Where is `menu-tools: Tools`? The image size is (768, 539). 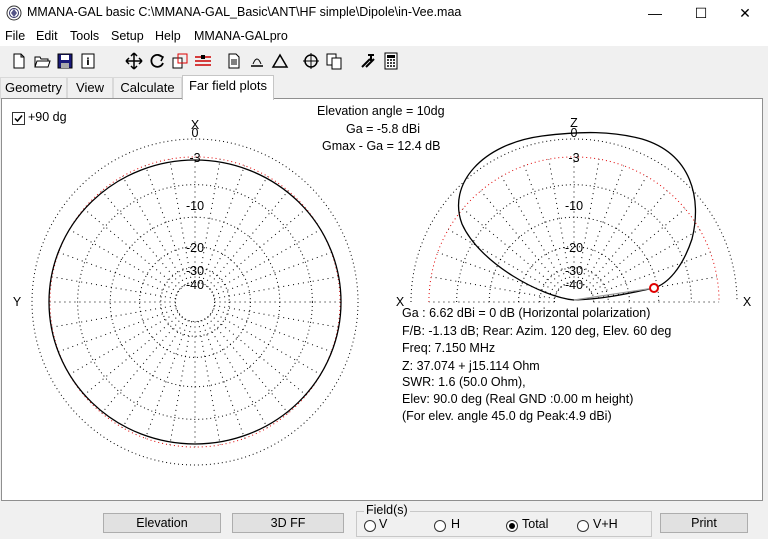
menu-tools: Tools is located at coordinates (84, 36).